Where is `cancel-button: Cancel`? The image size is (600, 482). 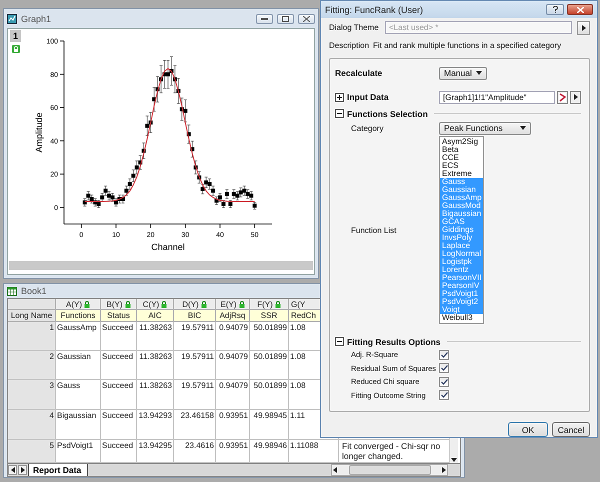 cancel-button: Cancel is located at coordinates (571, 429).